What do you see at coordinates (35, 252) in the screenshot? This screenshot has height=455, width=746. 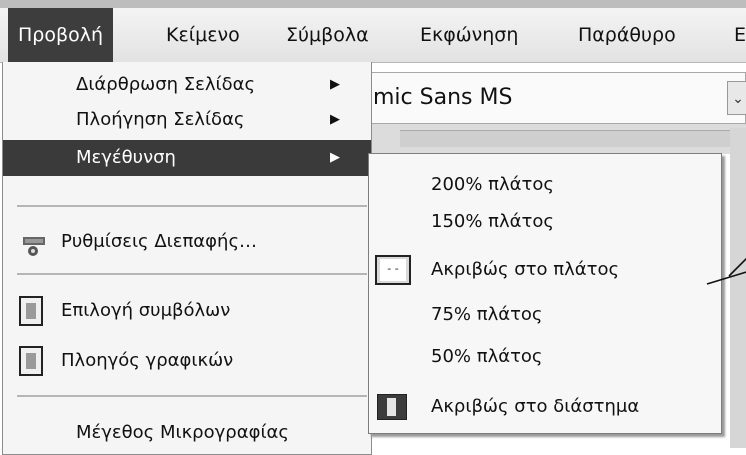 I see `settings-icon` at bounding box center [35, 252].